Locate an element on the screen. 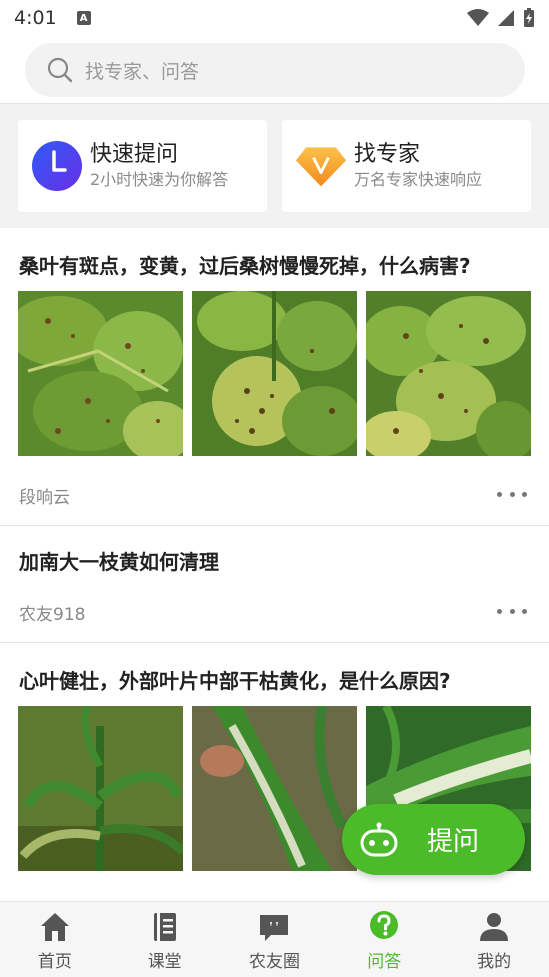  tab-label: 农友圈 is located at coordinates (274, 962).